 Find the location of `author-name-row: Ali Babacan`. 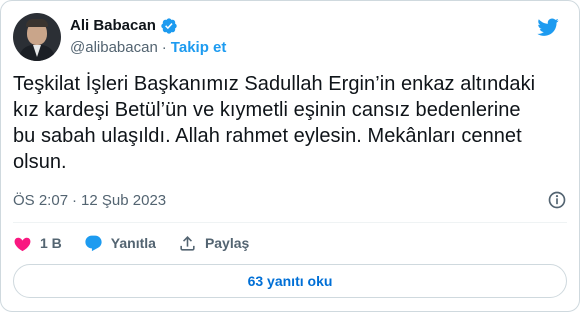

author-name-row: Ali Babacan is located at coordinates (124, 26).